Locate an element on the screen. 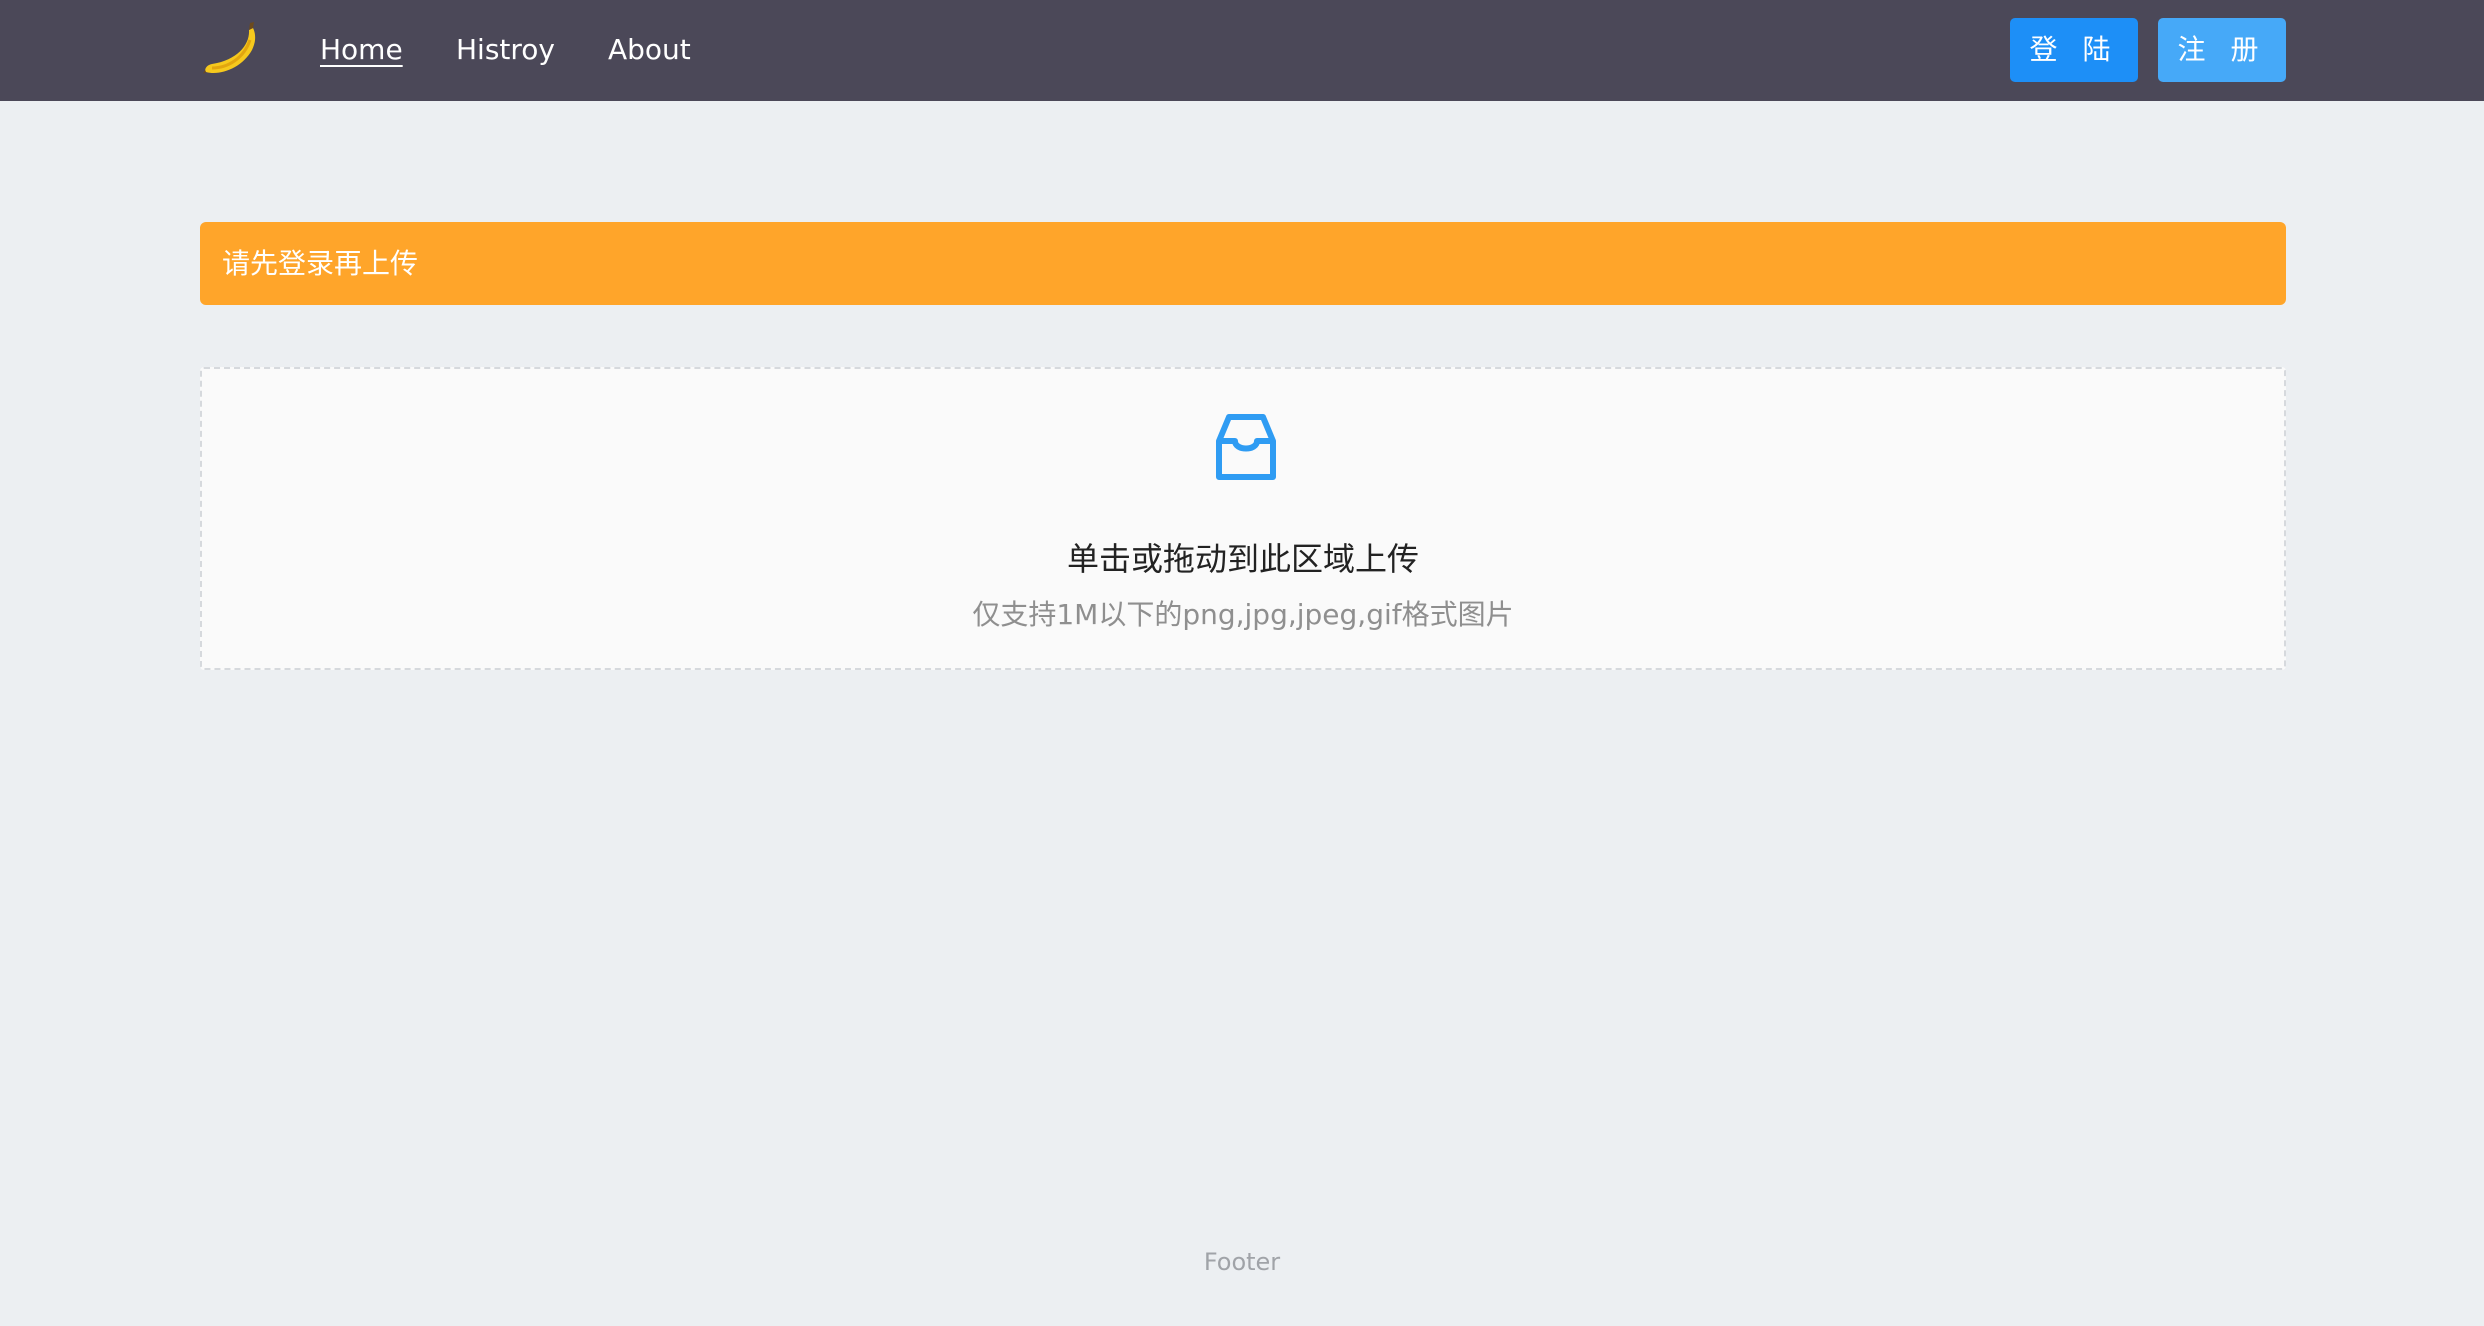  login-button: 登 陆 is located at coordinates (2074, 50).